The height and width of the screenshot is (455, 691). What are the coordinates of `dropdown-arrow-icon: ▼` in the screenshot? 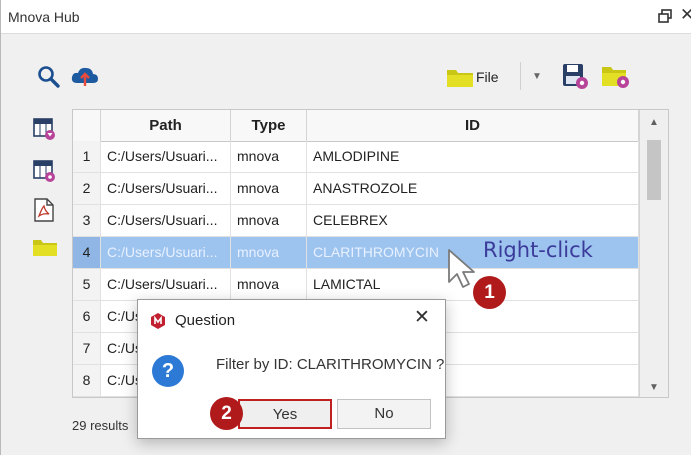 It's located at (537, 76).